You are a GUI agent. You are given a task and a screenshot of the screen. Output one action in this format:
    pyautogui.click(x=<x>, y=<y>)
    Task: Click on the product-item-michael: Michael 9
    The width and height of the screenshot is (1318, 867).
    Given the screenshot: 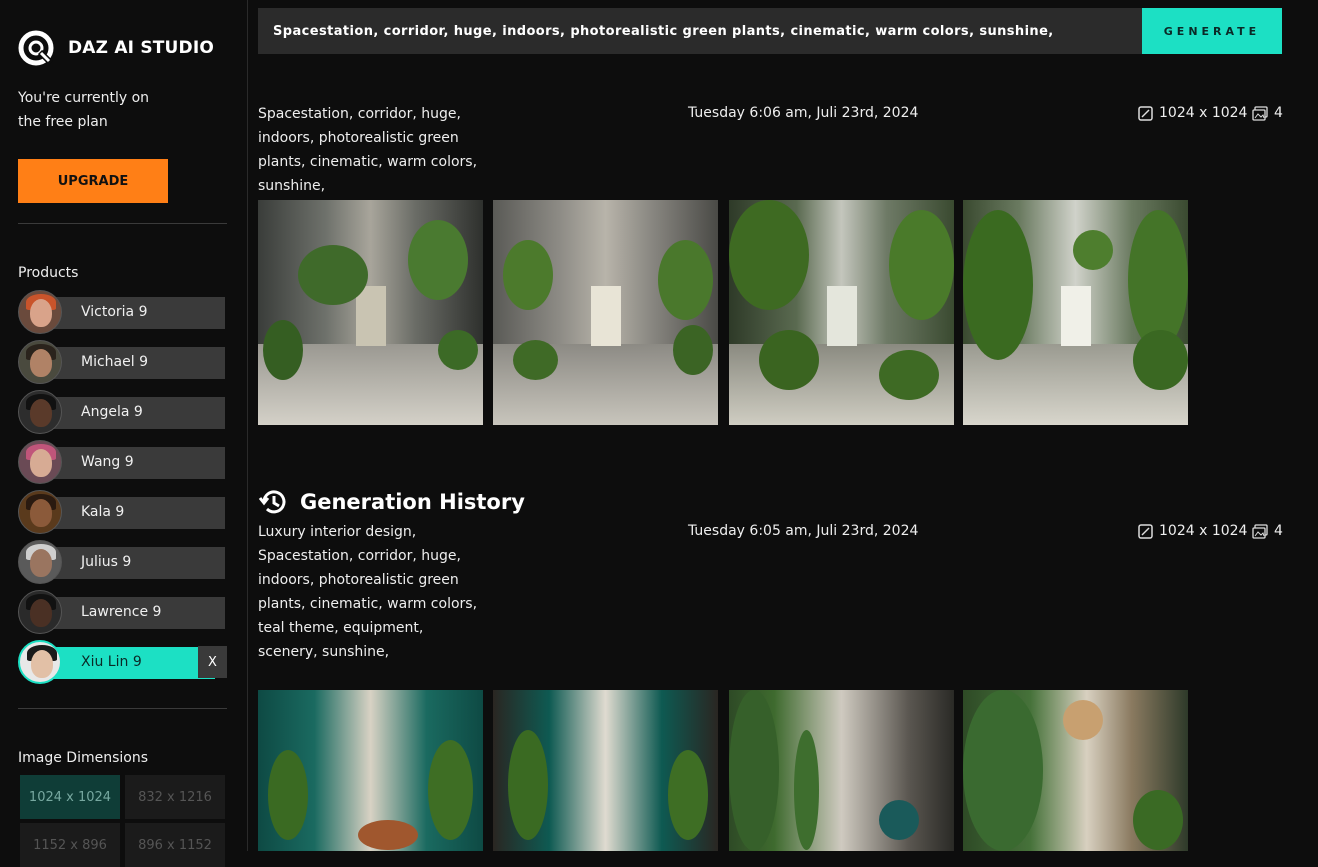 What is the action you would take?
    pyautogui.click(x=122, y=363)
    